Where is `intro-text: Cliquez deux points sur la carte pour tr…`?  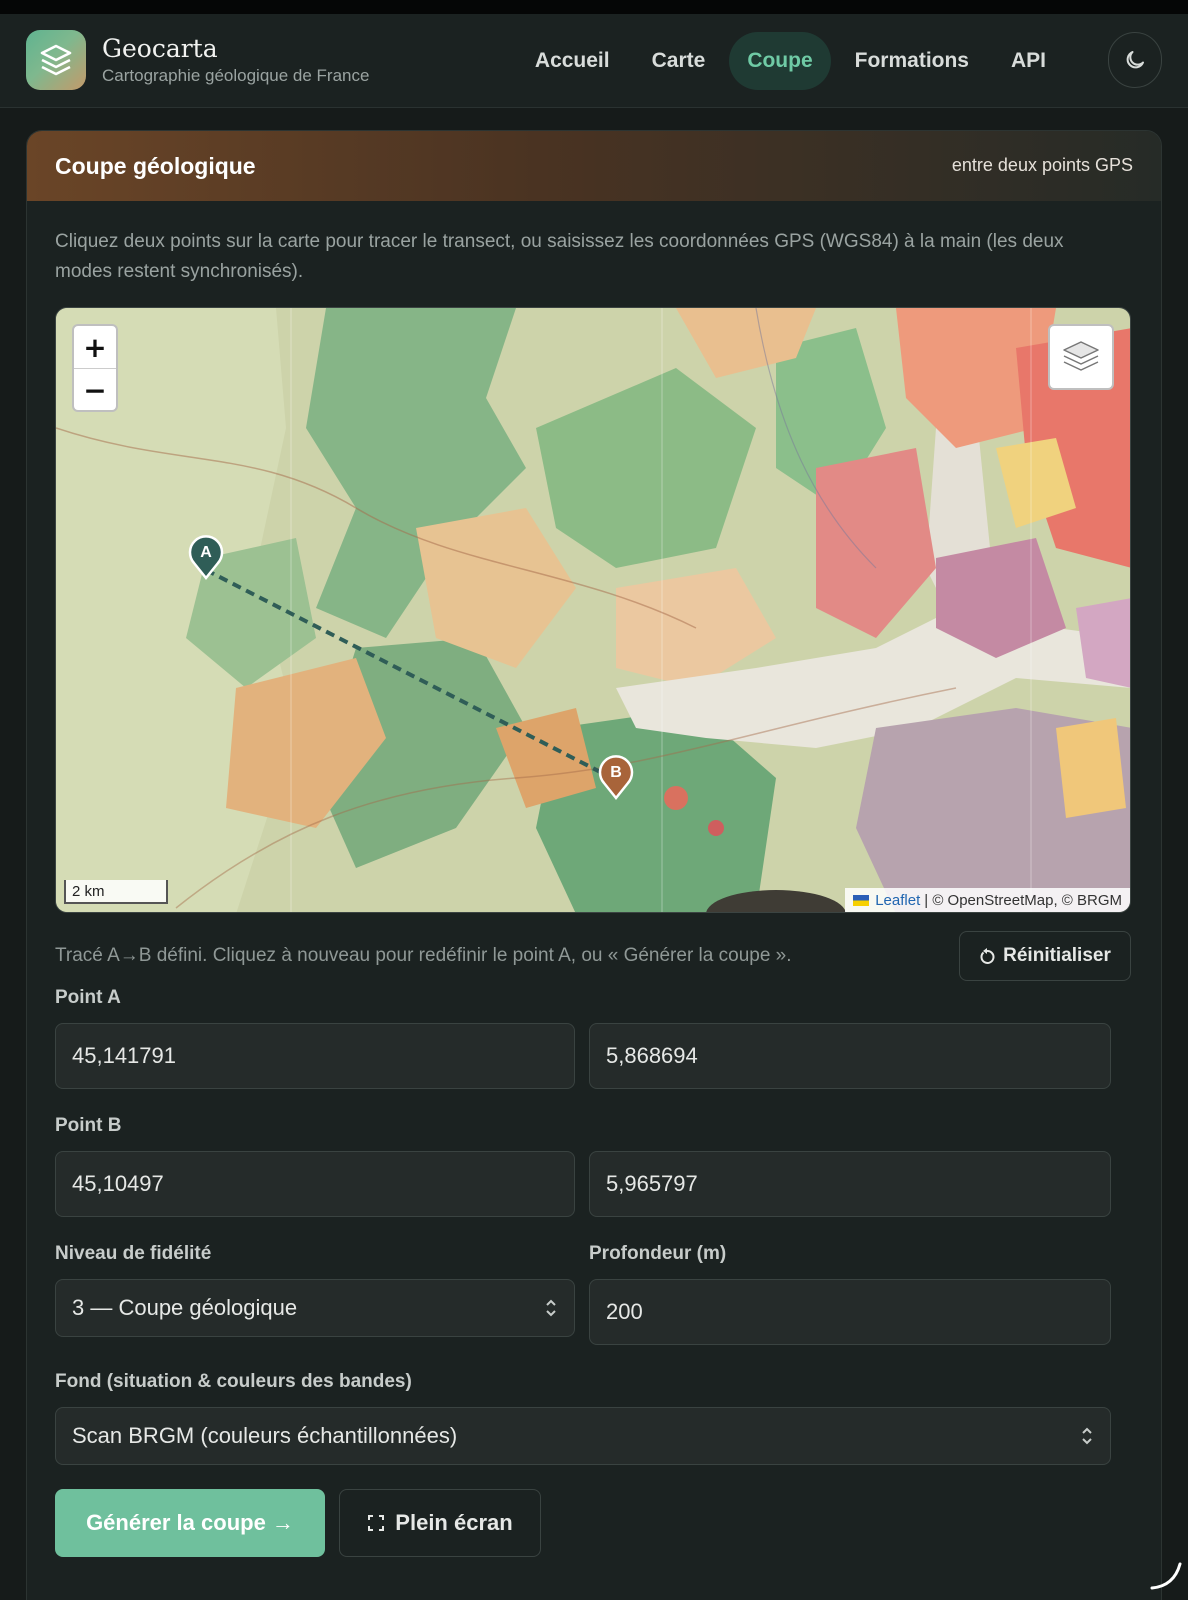 intro-text: Cliquez deux points sur la carte pour tr… is located at coordinates (559, 256).